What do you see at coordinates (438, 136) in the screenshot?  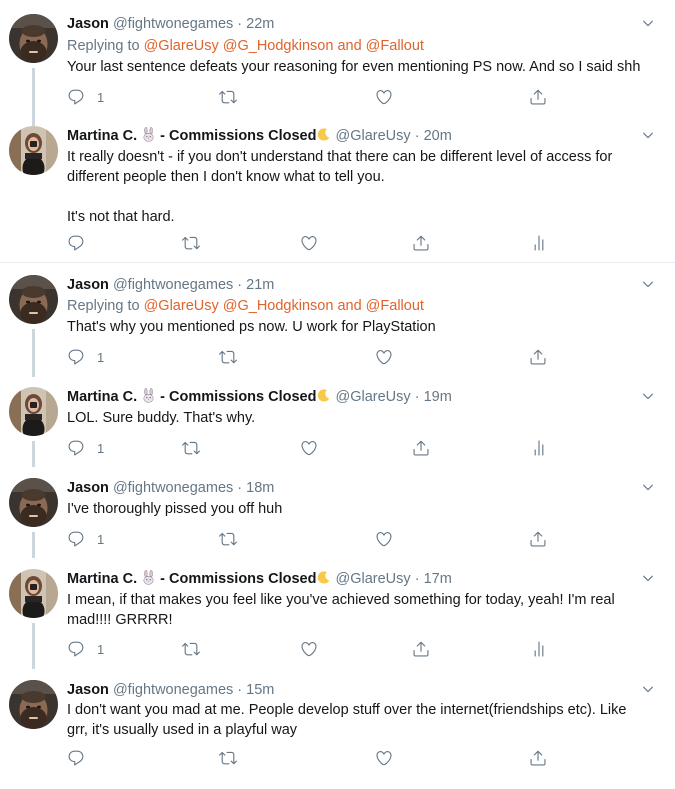 I see `timestamp: 20m` at bounding box center [438, 136].